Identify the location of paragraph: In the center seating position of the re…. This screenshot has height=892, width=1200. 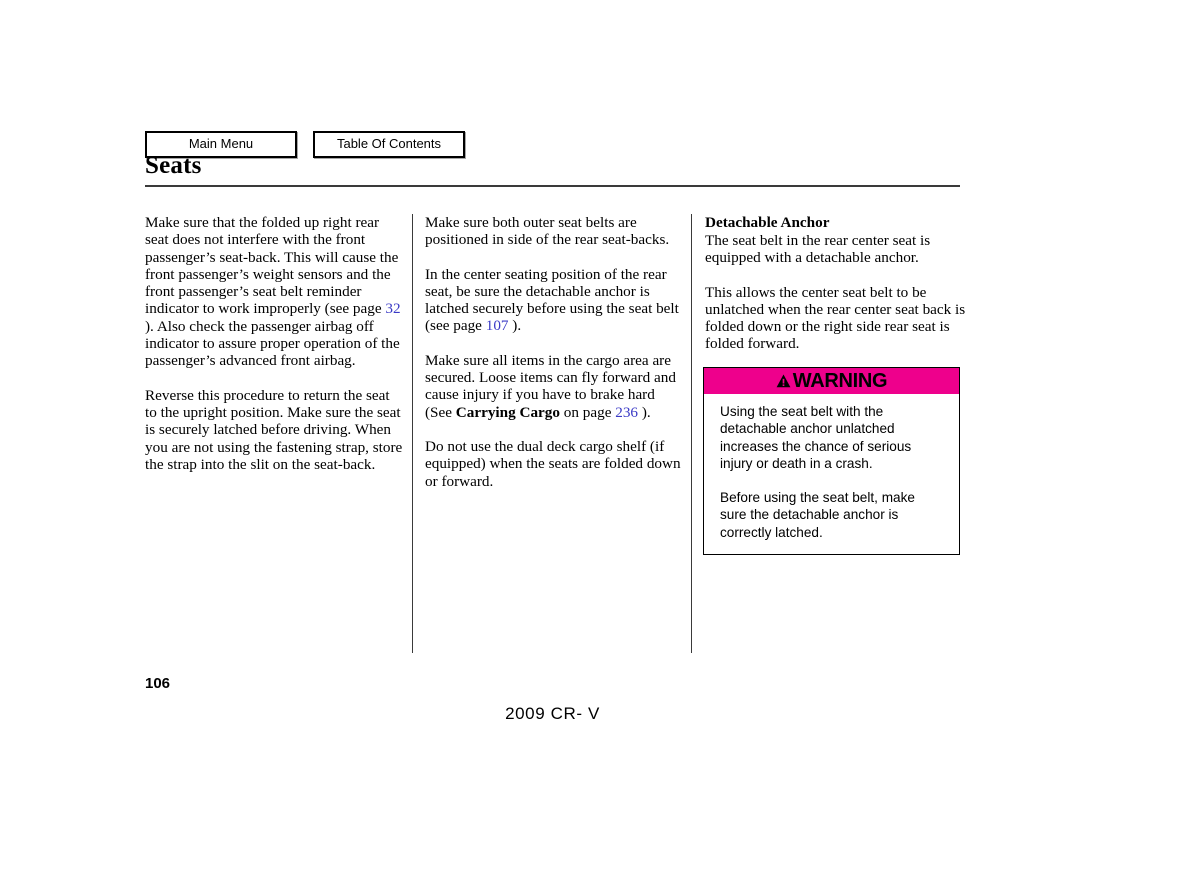
(552, 300).